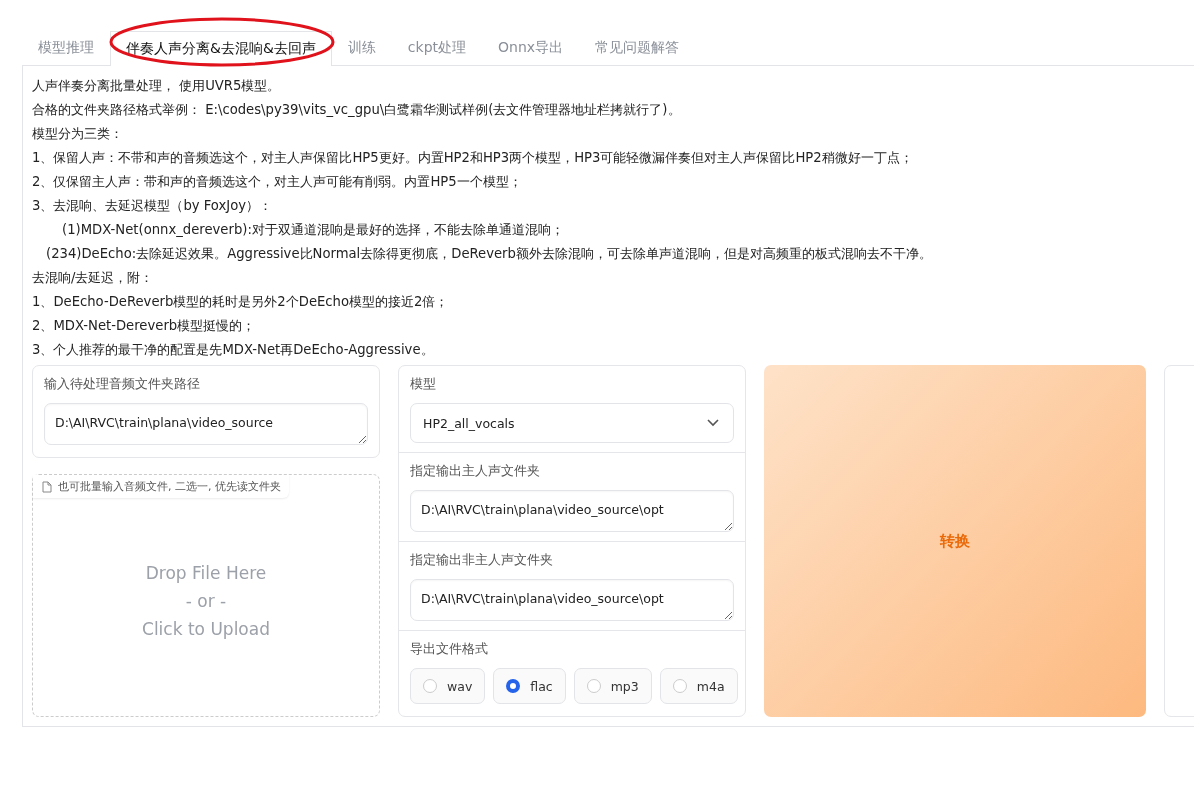 Image resolution: width=1194 pixels, height=805 pixels. I want to click on description-line: 3、个人推荐的最干净的配置是先MDX-Net再DeEcho-Aggressive。, so click(233, 350).